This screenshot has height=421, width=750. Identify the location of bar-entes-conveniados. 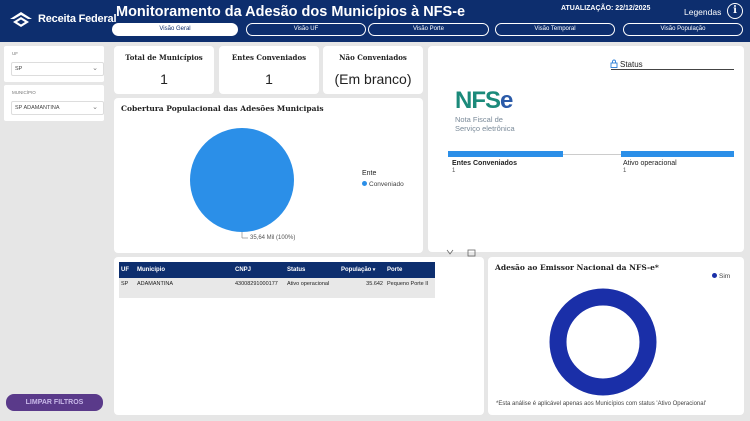
(505, 154).